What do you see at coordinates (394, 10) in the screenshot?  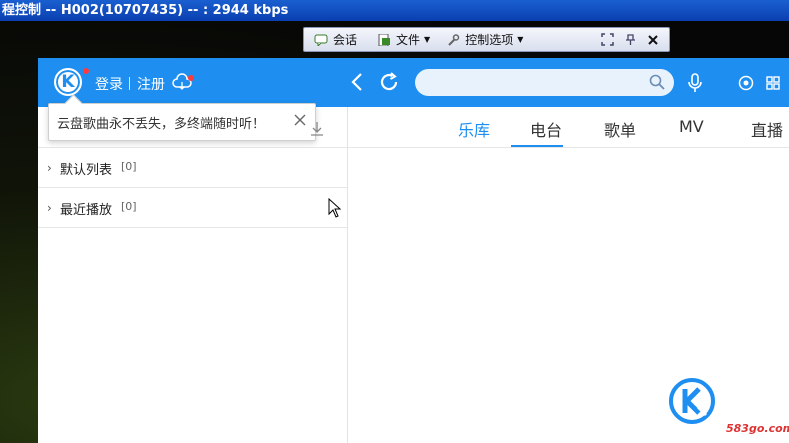 I see `remote-session-title-bar: 程控制 -- H002(10707435) -- : 2944 kbps` at bounding box center [394, 10].